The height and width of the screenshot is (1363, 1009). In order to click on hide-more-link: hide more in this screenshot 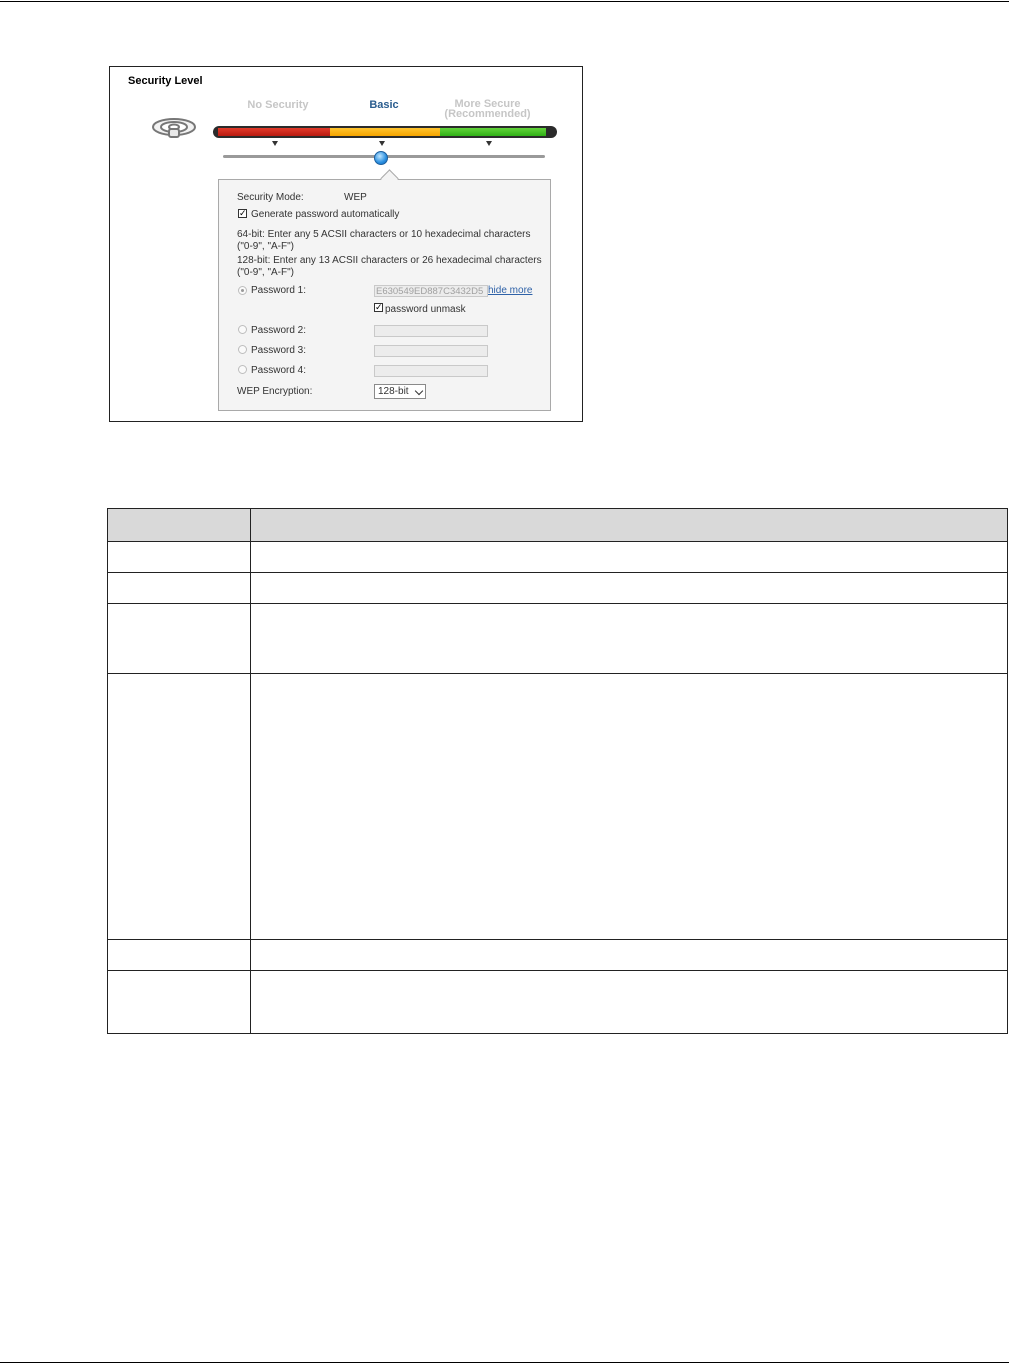, I will do `click(510, 290)`.